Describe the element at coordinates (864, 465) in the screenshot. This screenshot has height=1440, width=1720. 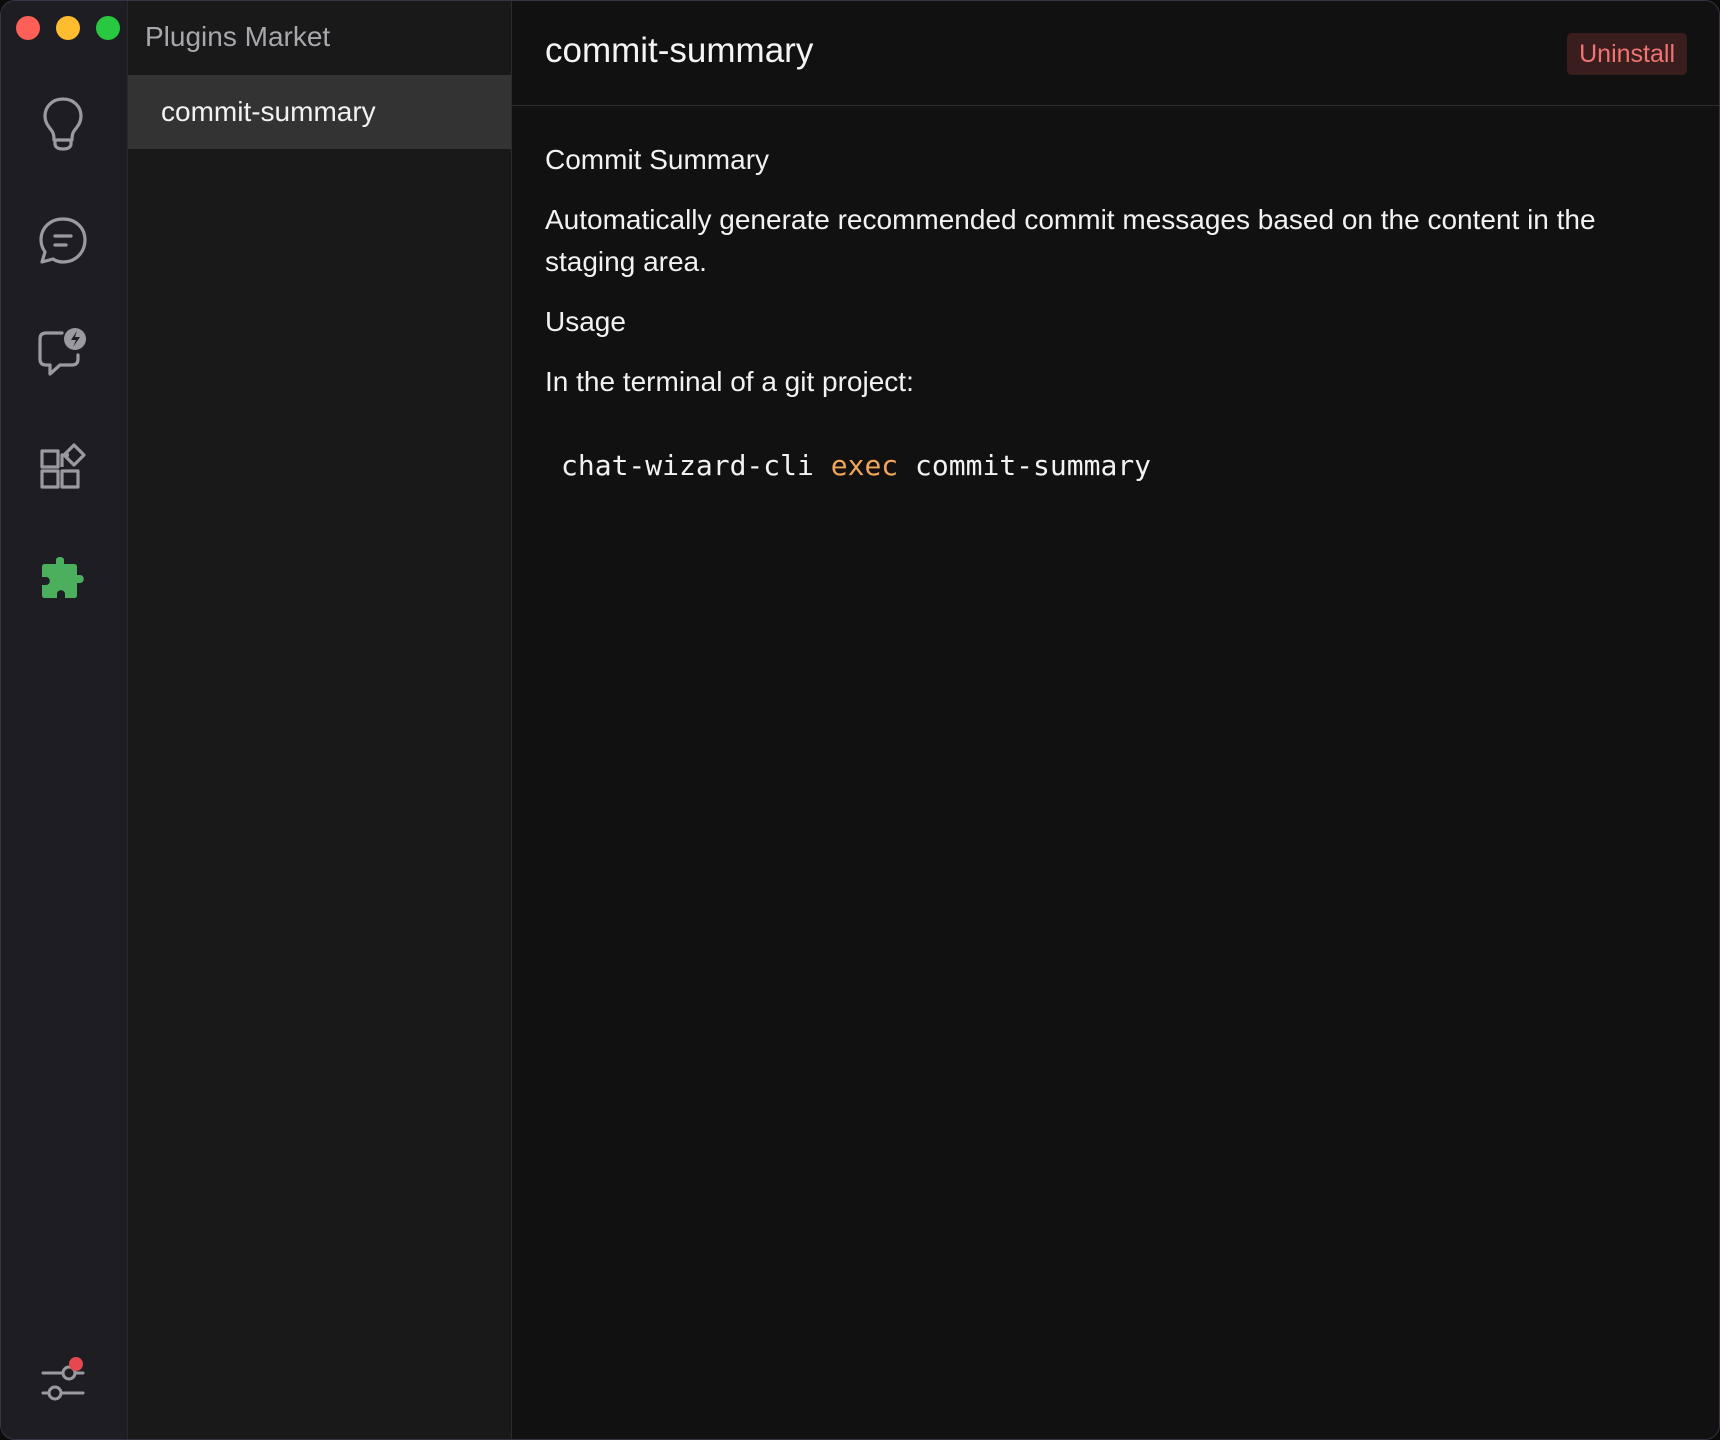
I see `code-keyword: exec` at that location.